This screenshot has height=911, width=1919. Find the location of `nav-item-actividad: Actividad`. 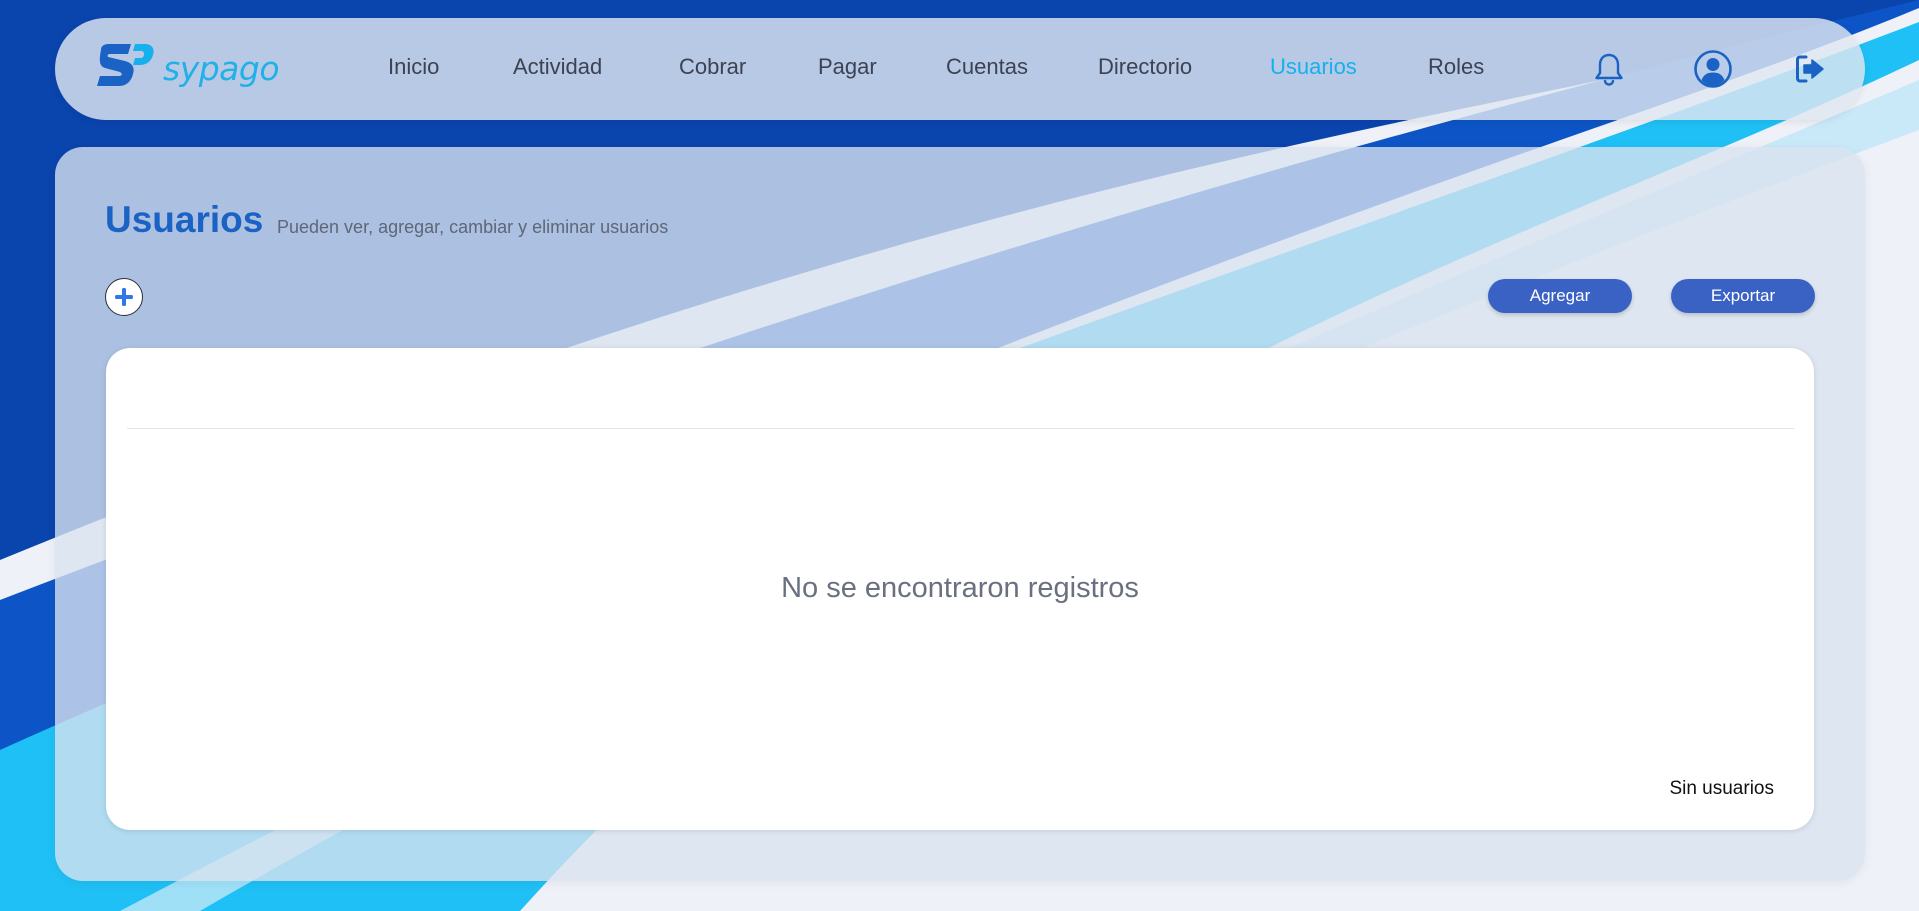

nav-item-actividad: Actividad is located at coordinates (557, 67).